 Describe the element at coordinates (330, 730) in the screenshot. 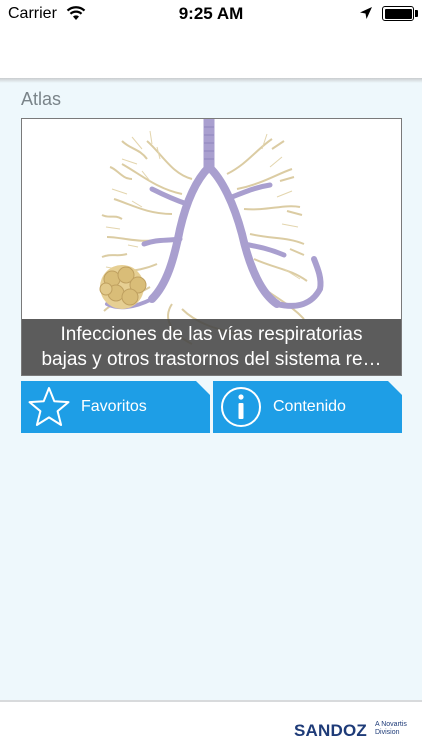

I see `sandoz-logo: SANDOZ` at that location.